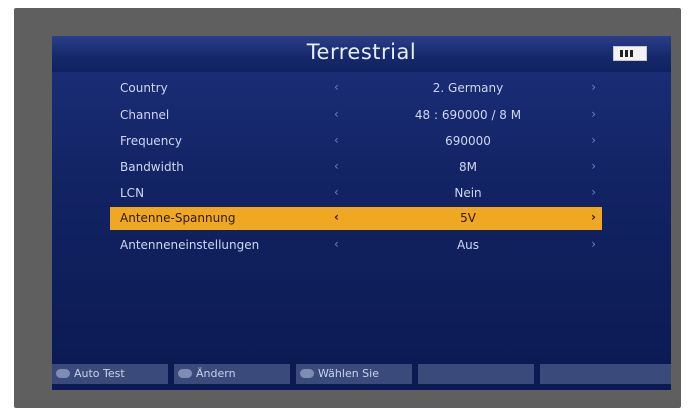  What do you see at coordinates (468, 141) in the screenshot?
I see `row-value: 690000` at bounding box center [468, 141].